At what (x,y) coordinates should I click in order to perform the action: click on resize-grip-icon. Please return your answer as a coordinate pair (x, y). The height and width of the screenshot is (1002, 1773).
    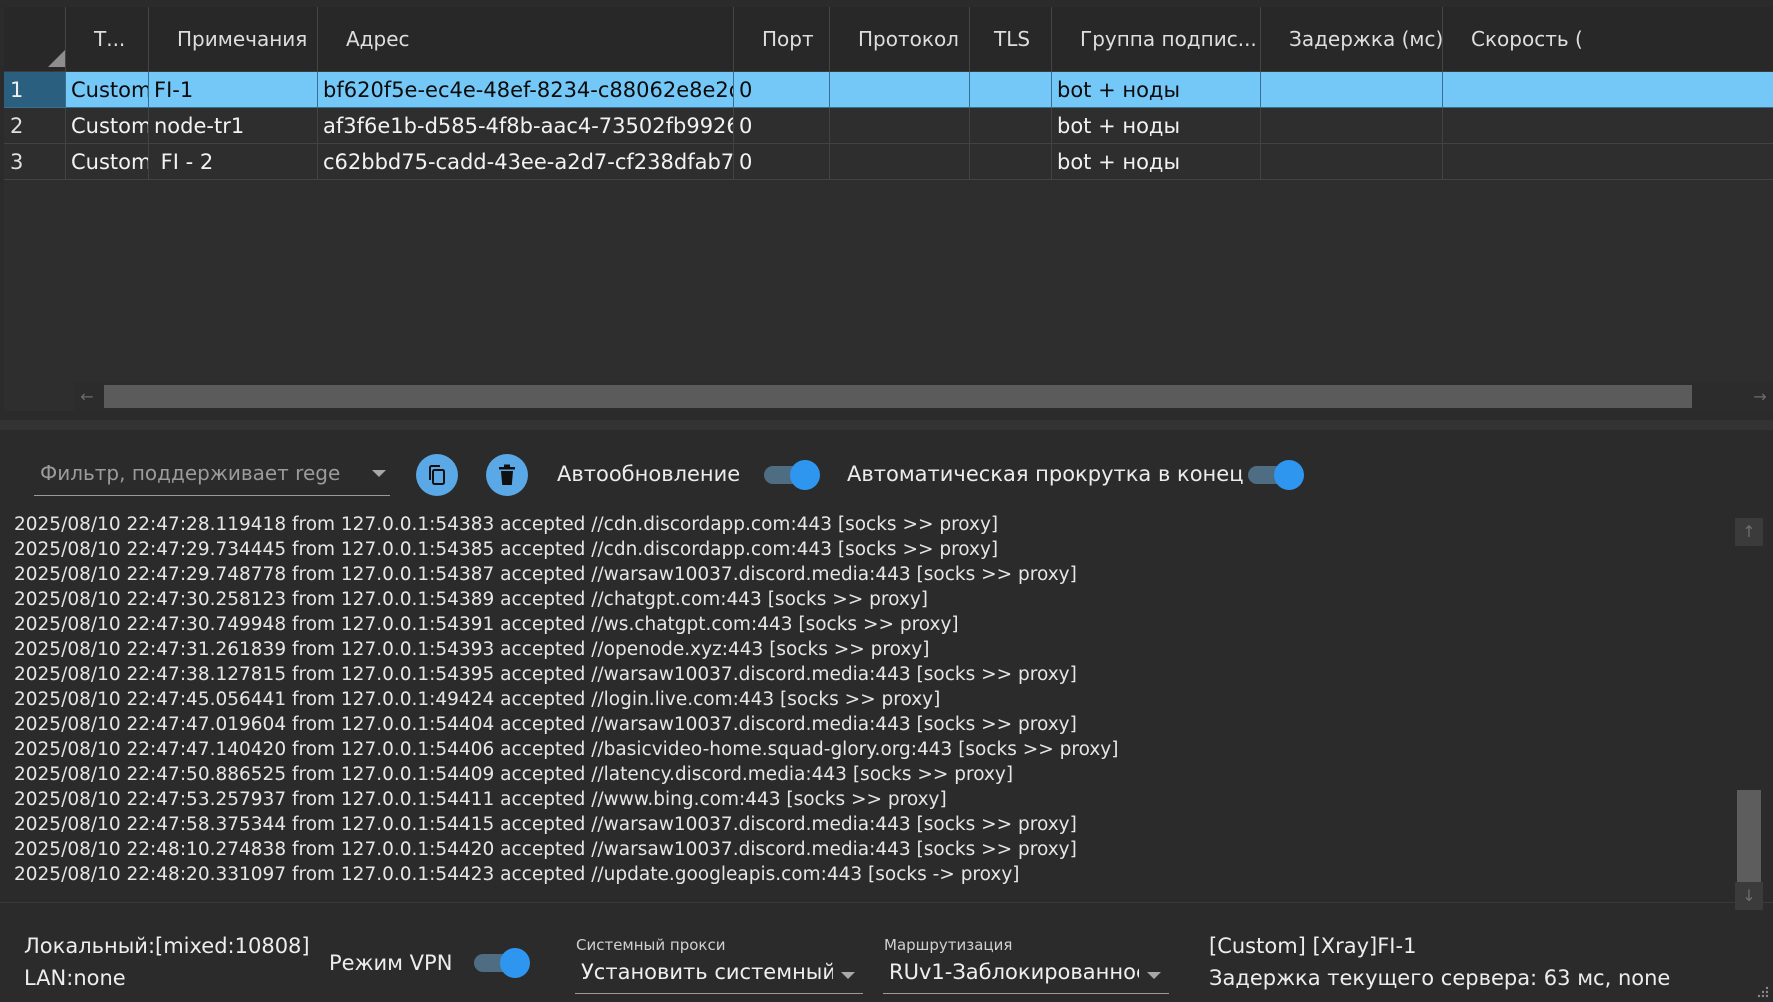
    Looking at the image, I should click on (1762, 991).